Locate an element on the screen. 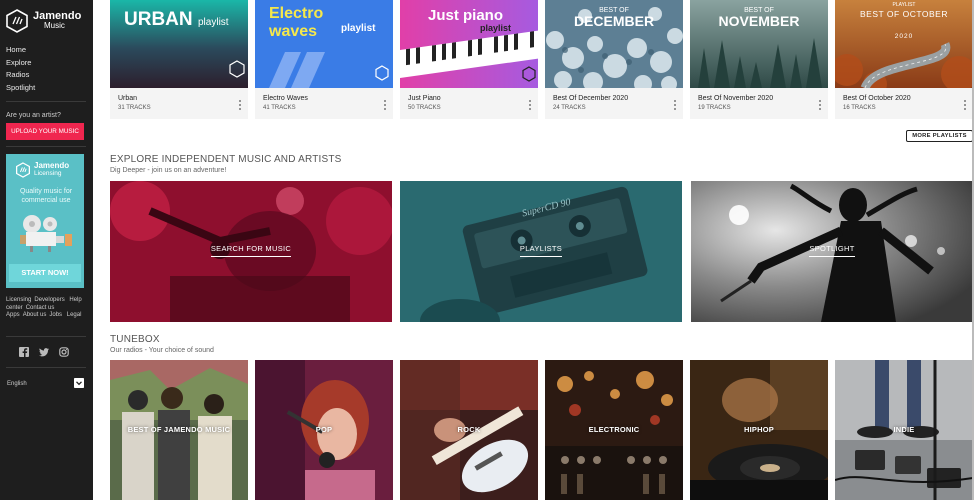 The width and height of the screenshot is (974, 500). explore-tile-spotlight: SPOTLIGHT is located at coordinates (832, 251).